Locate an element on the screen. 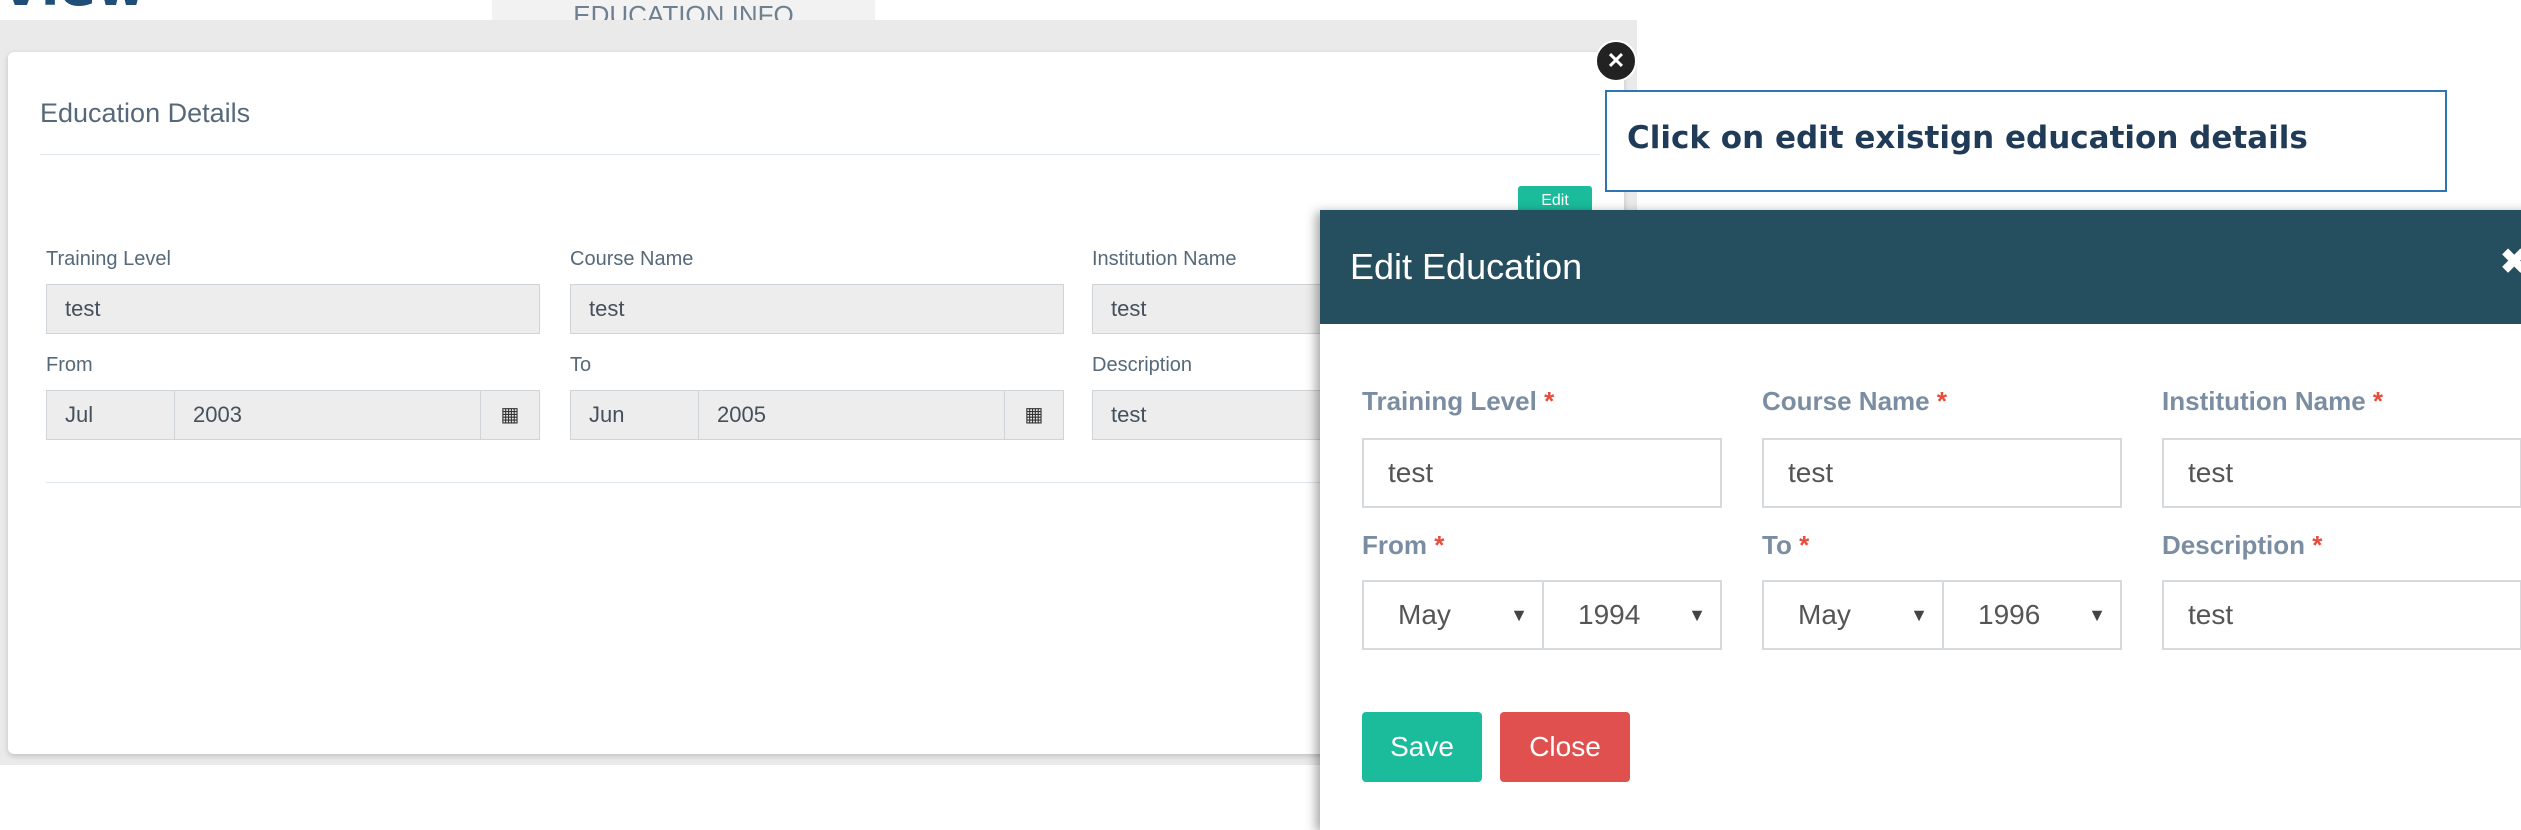 The height and width of the screenshot is (830, 2521). to-label: To is located at coordinates (581, 365).